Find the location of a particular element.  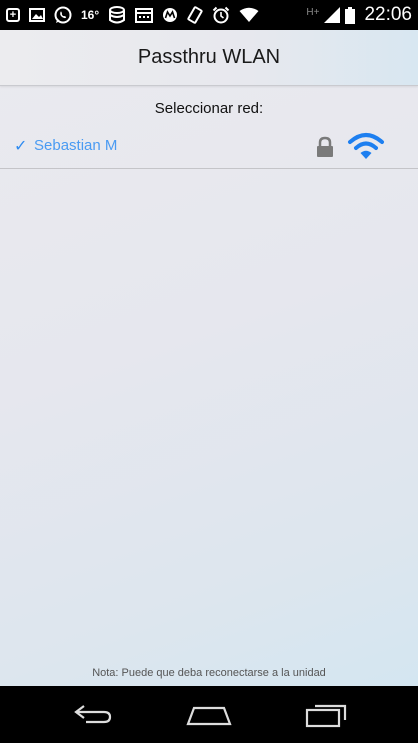

back-icon is located at coordinates (93, 716).